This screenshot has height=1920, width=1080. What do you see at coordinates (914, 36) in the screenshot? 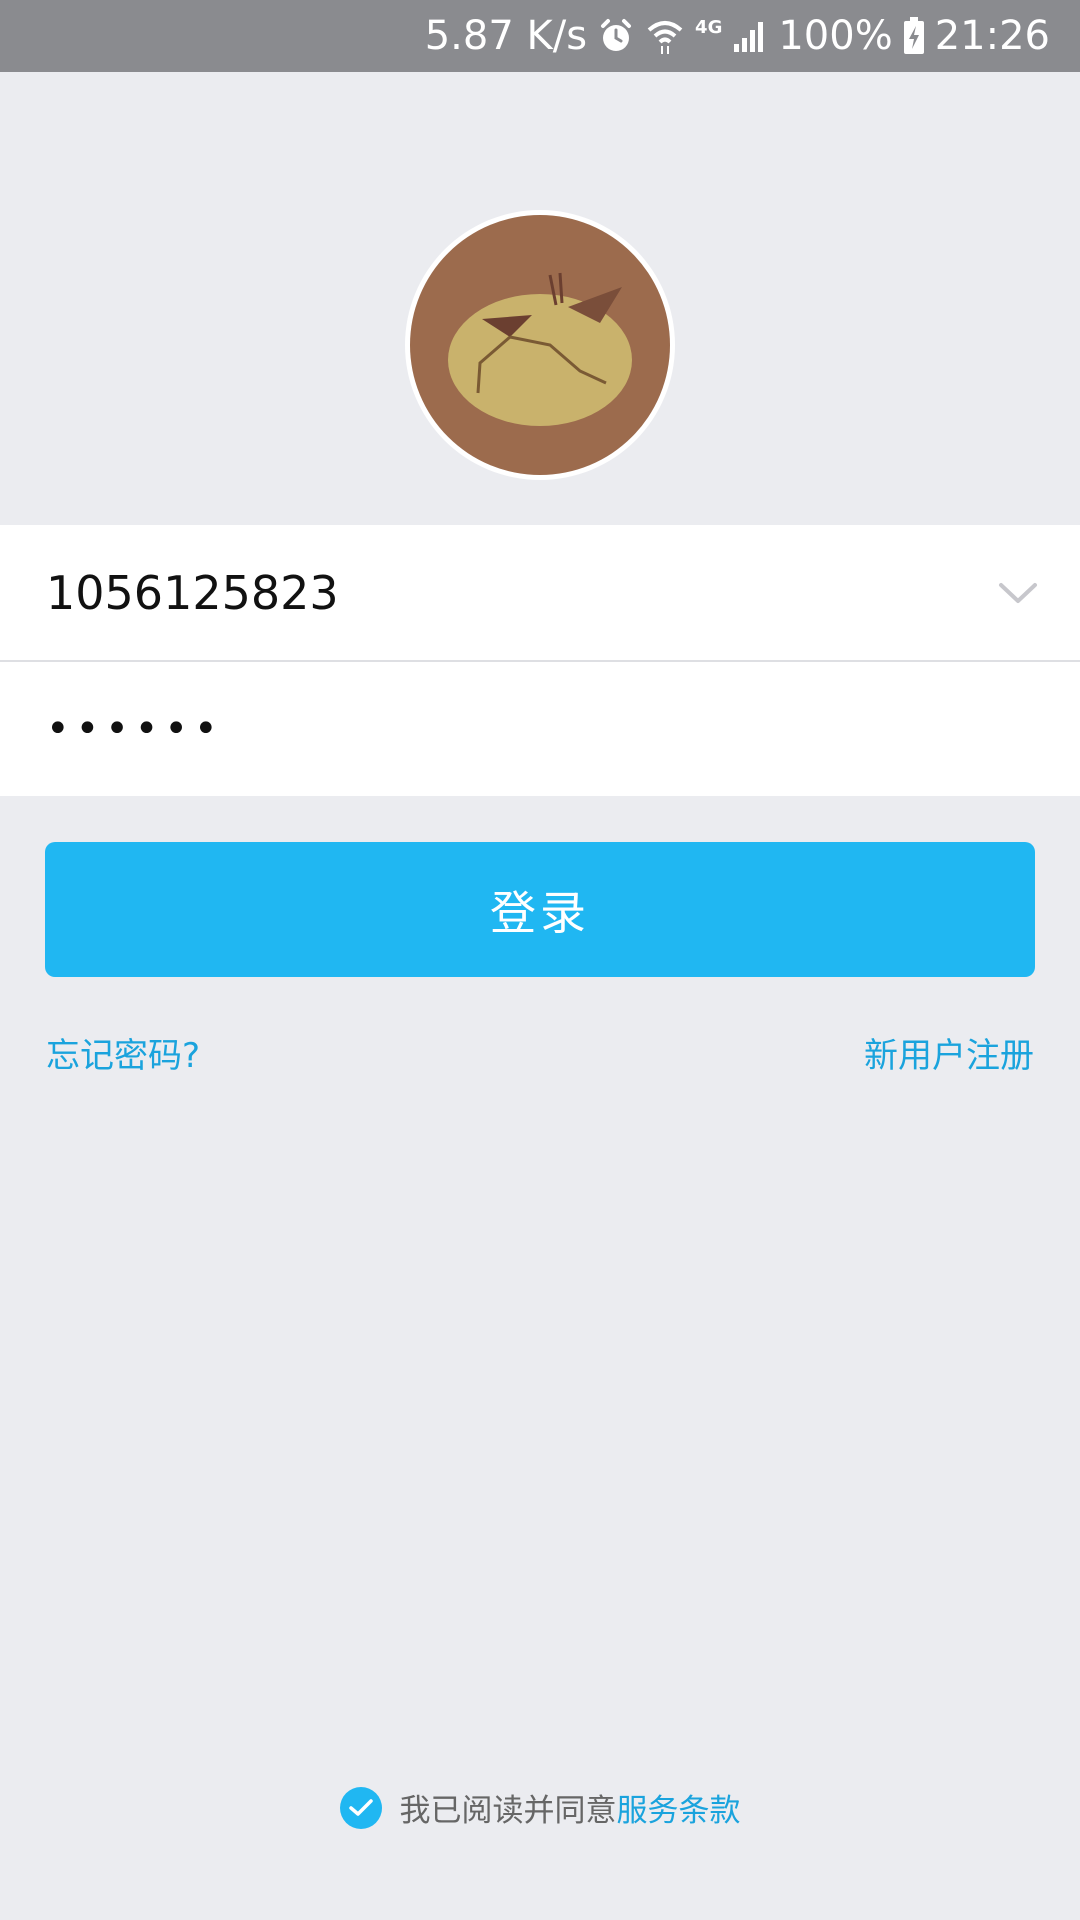
I see `battery-charging-icon` at bounding box center [914, 36].